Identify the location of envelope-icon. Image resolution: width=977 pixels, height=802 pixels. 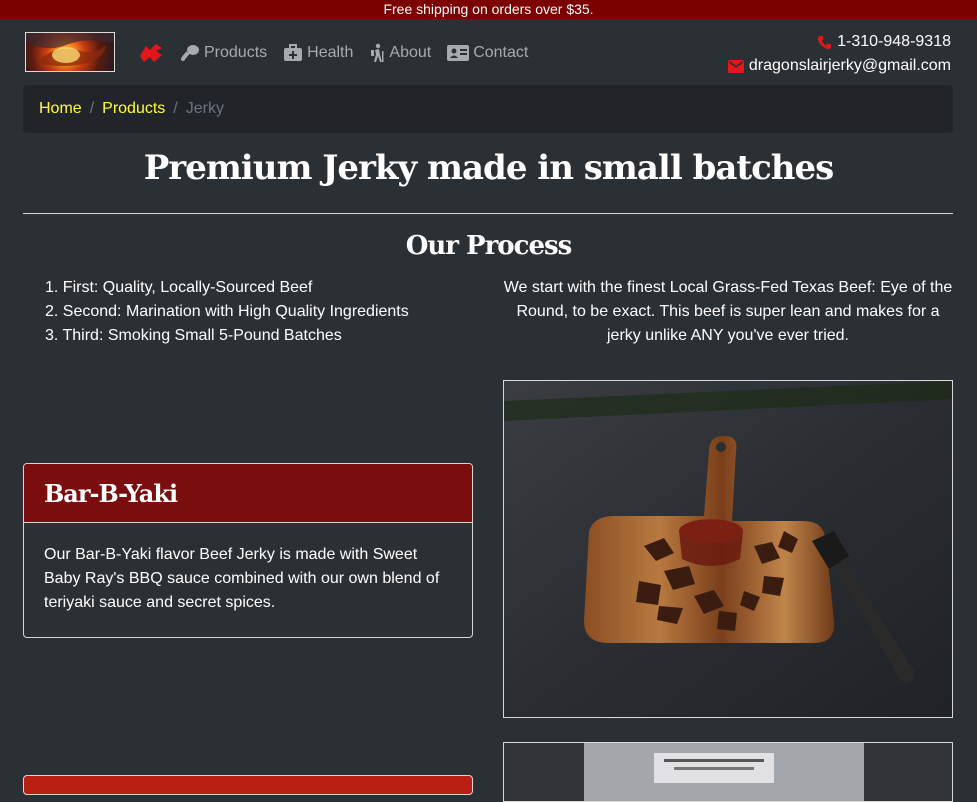
(735, 66).